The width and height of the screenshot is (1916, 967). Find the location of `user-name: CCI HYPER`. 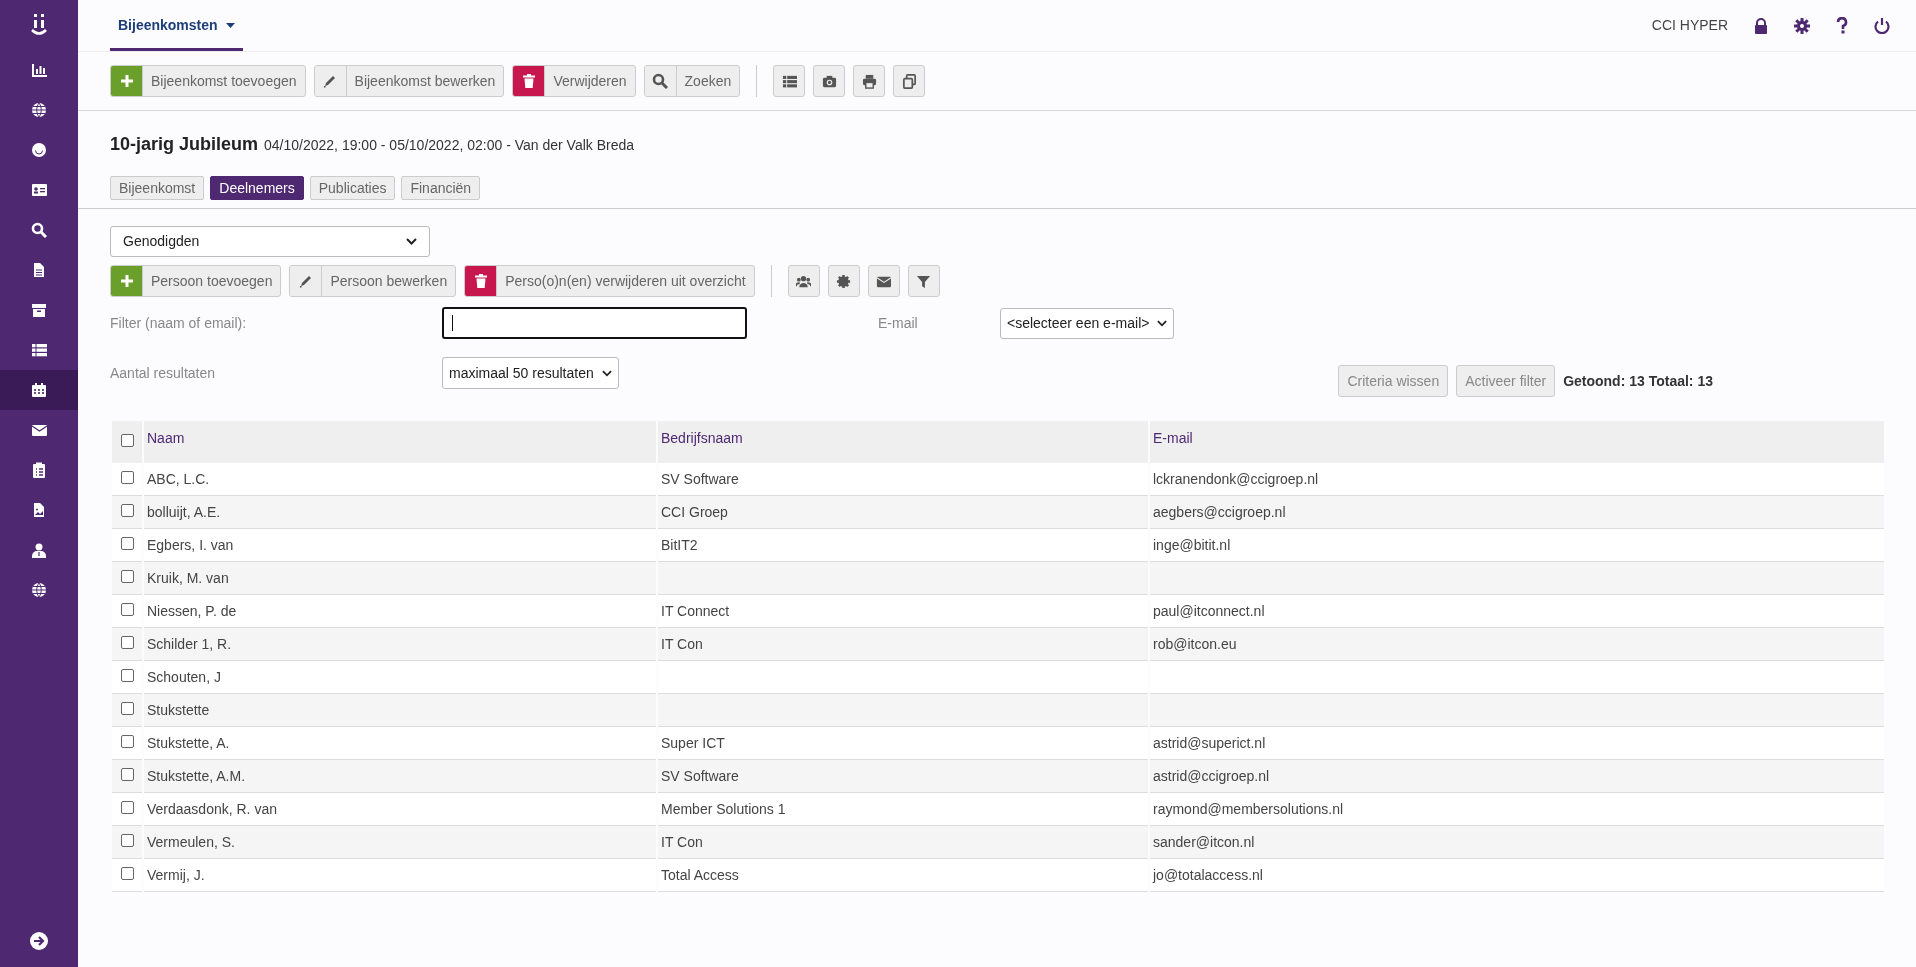

user-name: CCI HYPER is located at coordinates (1689, 25).